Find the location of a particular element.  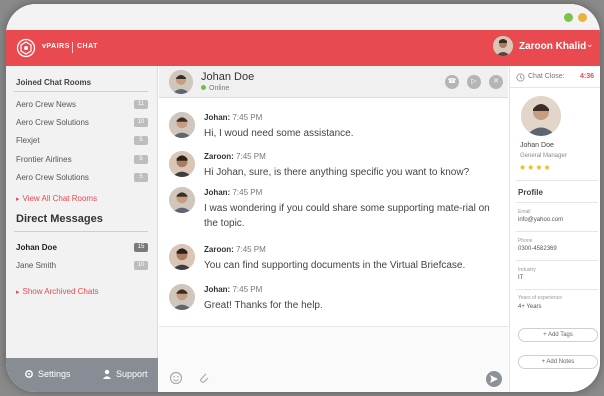

add-tags-button: + Add Tags is located at coordinates (558, 335).